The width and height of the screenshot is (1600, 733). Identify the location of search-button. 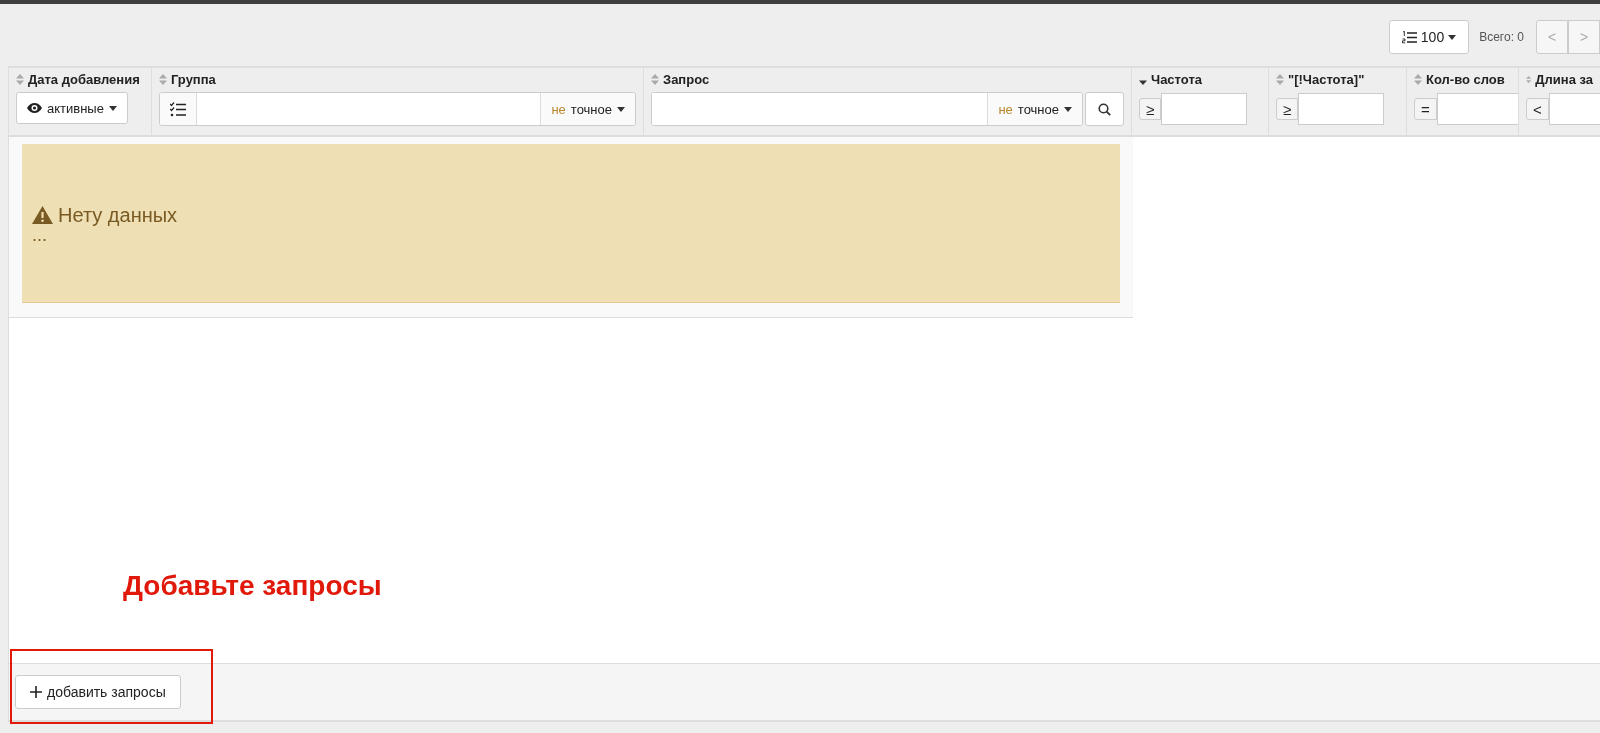
(1104, 109).